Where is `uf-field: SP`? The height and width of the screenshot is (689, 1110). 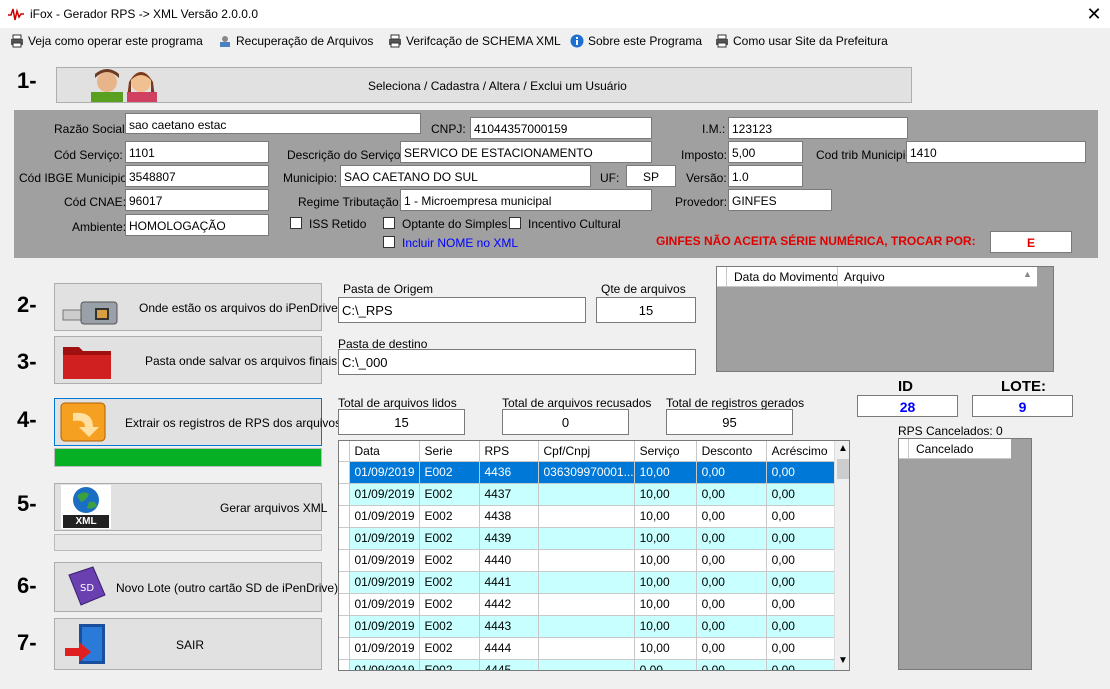
uf-field: SP is located at coordinates (651, 176).